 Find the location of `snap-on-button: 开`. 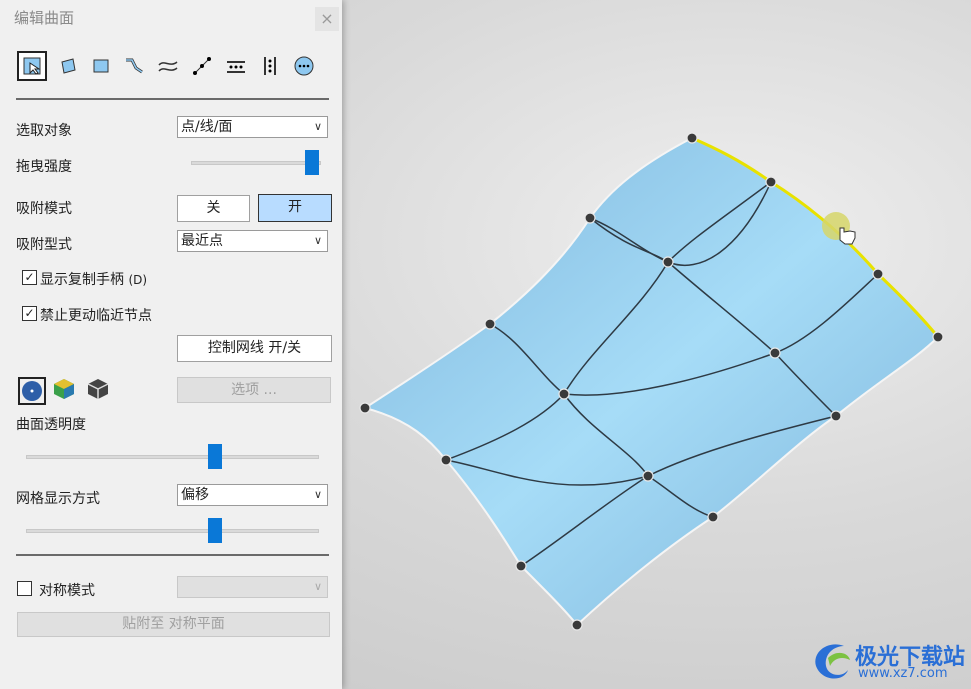

snap-on-button: 开 is located at coordinates (295, 208).